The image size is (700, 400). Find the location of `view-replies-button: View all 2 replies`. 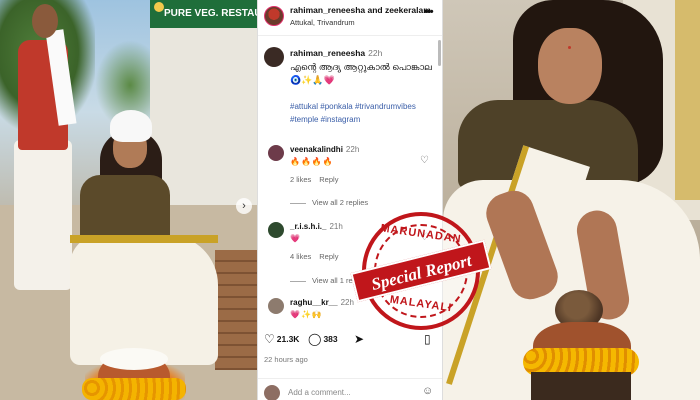

view-replies-button: View all 2 replies is located at coordinates (329, 202).